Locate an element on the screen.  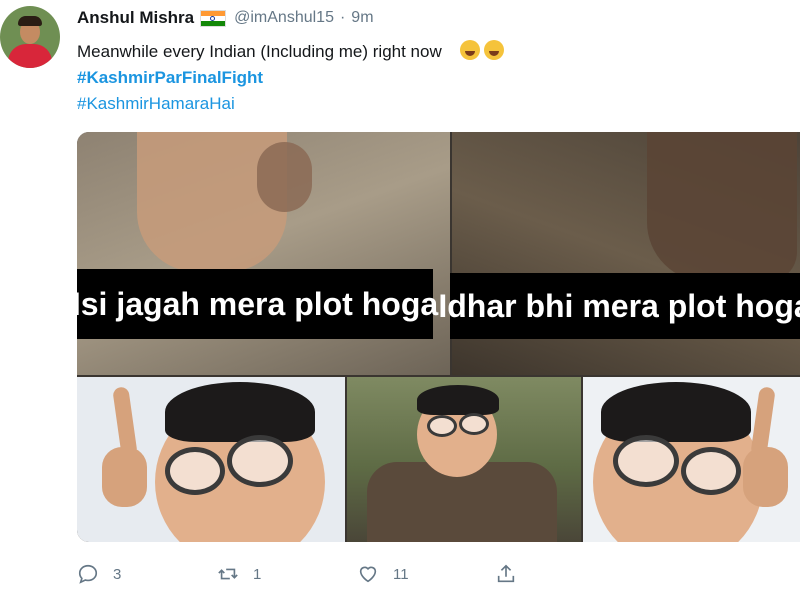
retweet-count: 1 is located at coordinates (257, 574).